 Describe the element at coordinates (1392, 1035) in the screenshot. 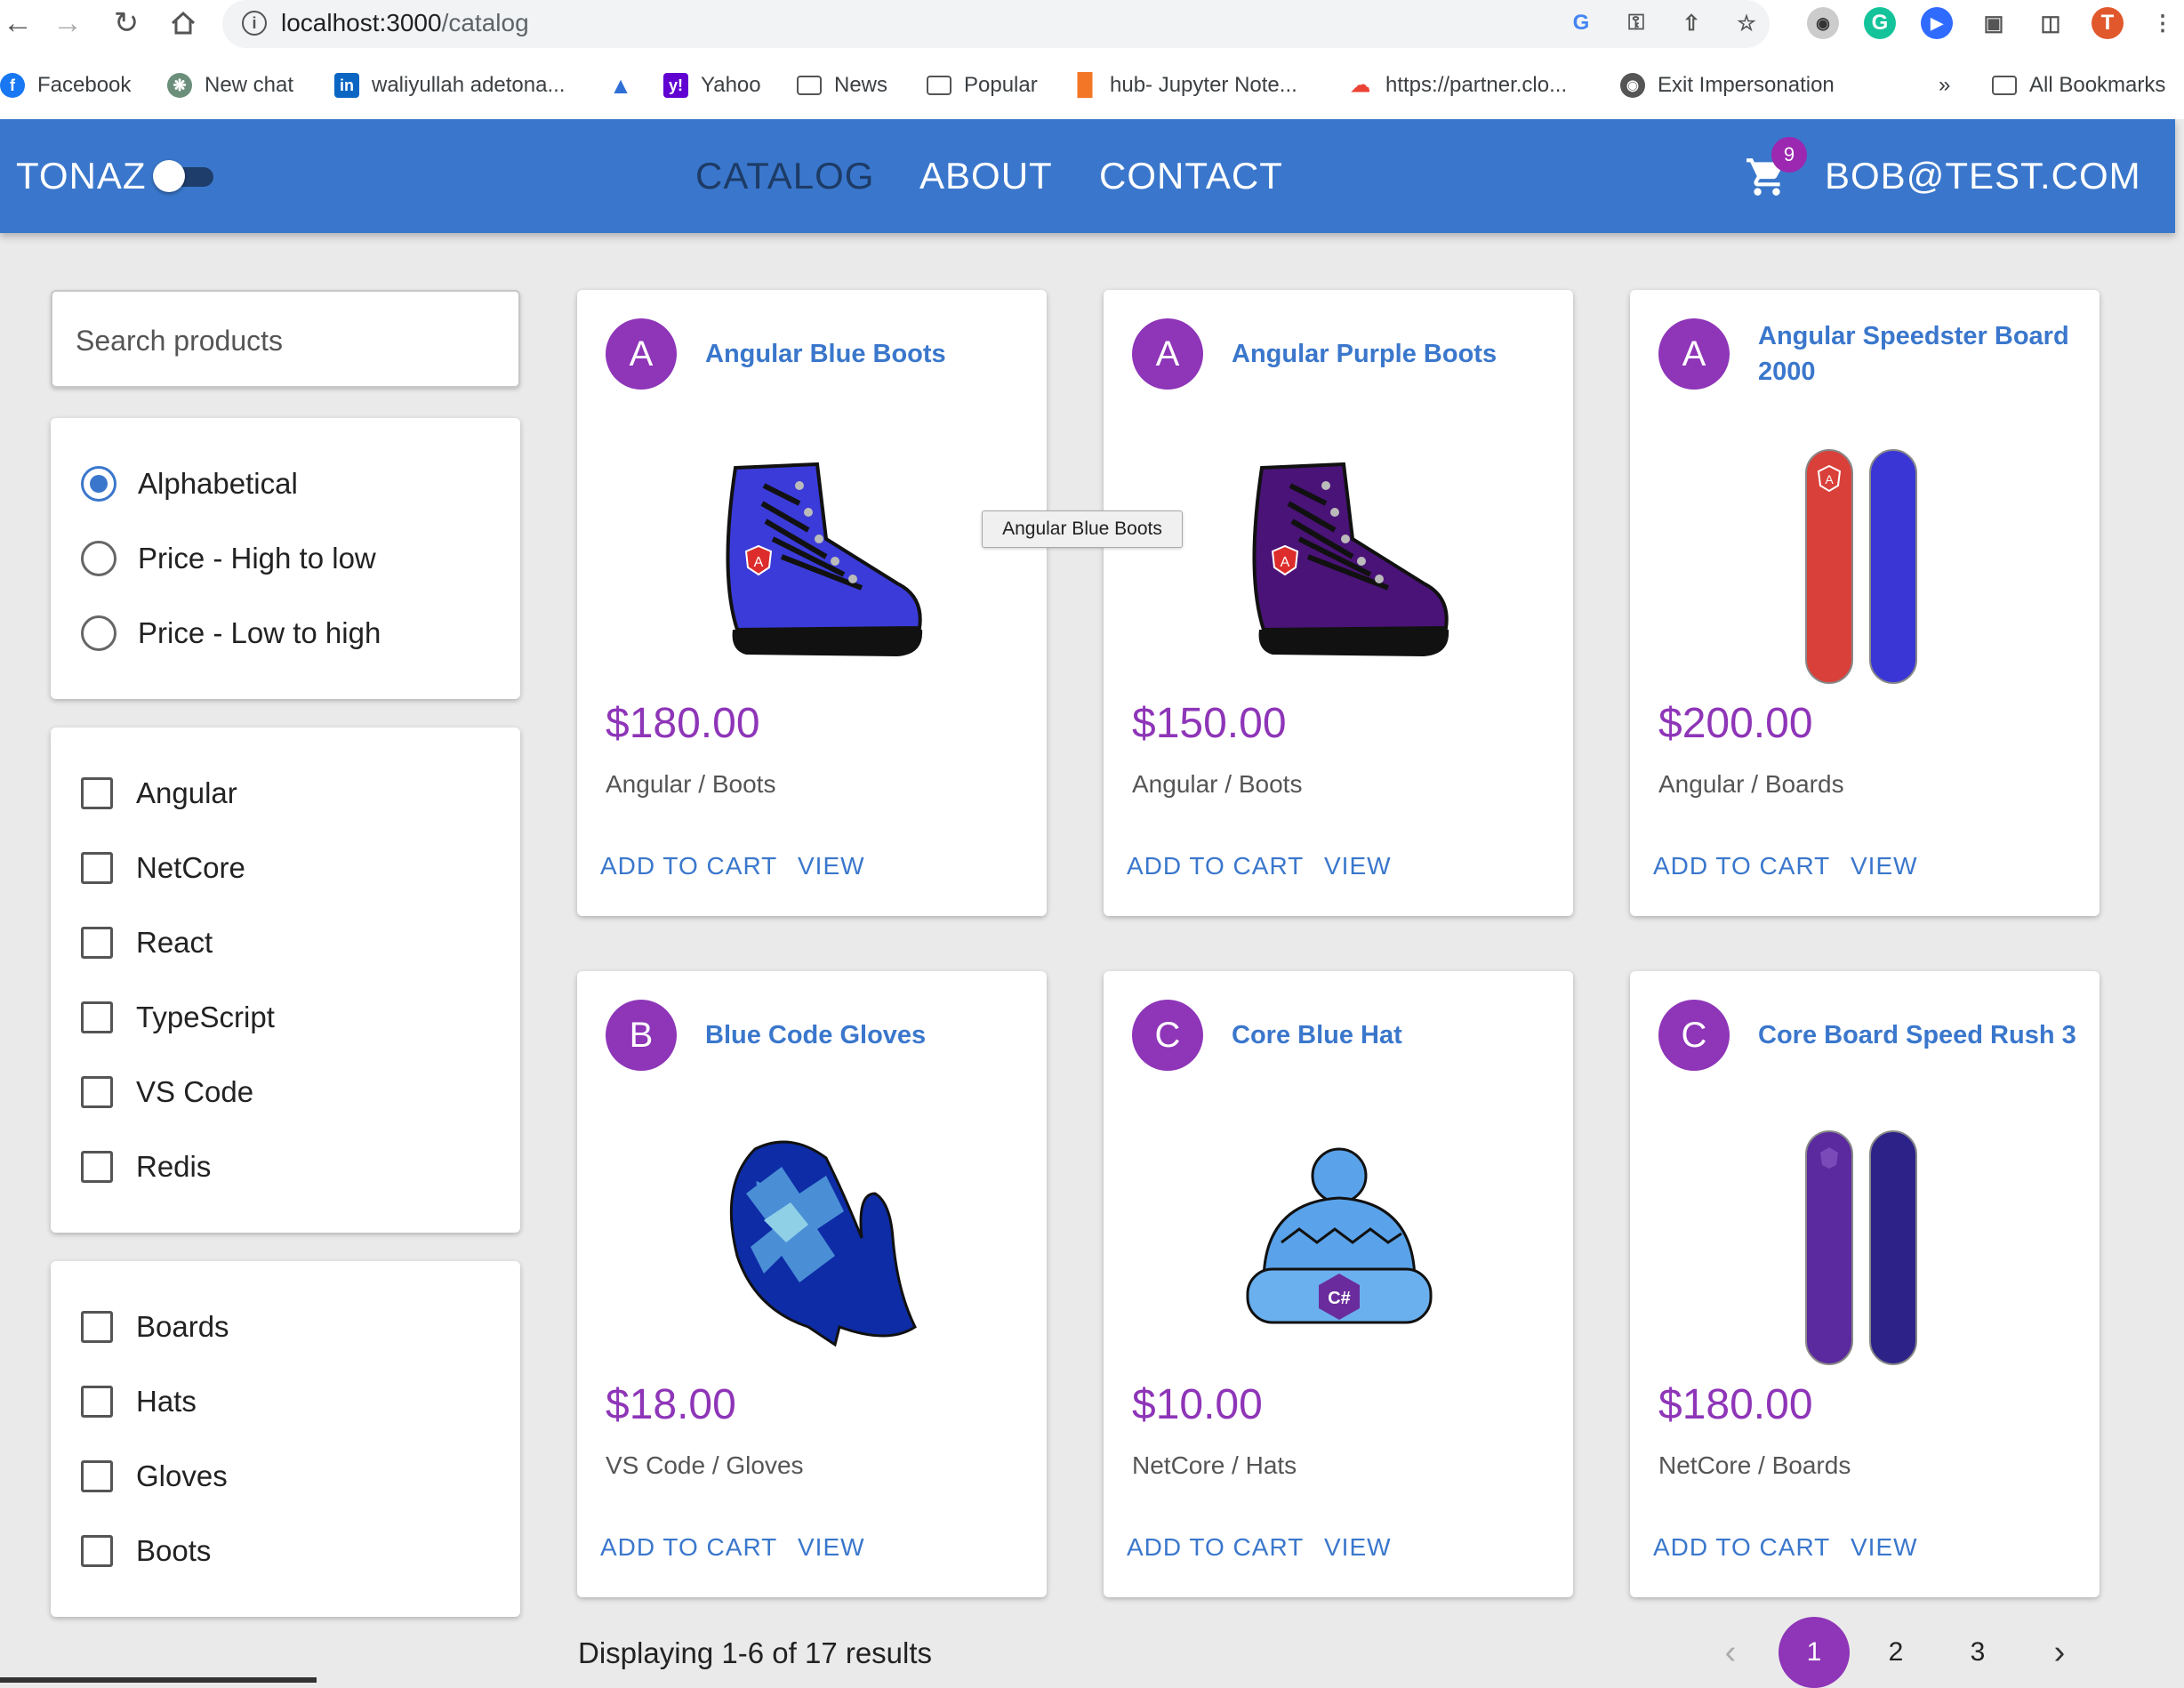

I see `product-title: Core Blue Hat` at that location.